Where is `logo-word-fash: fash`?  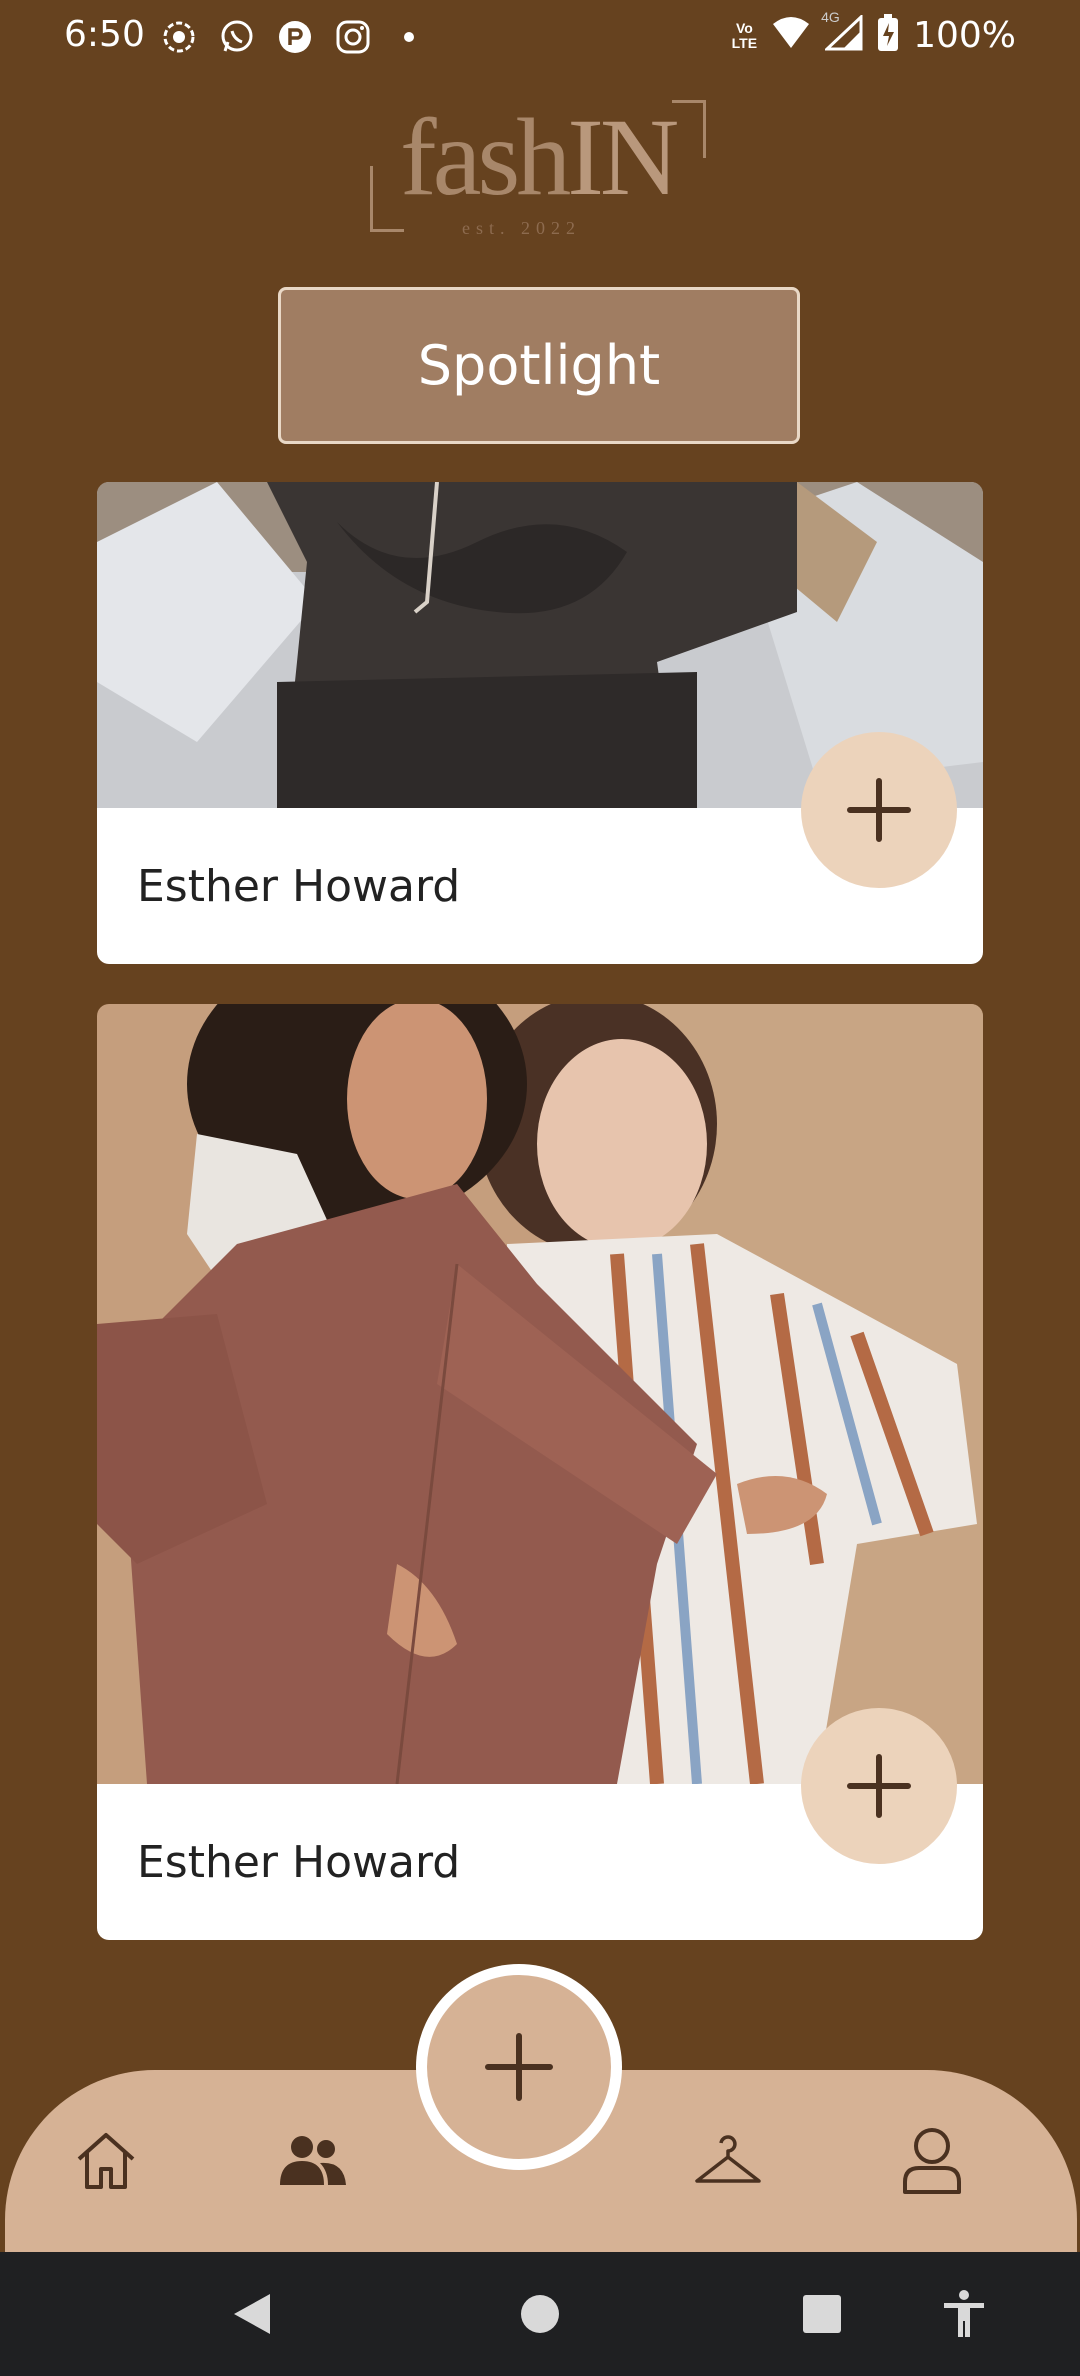
logo-word-fash: fash is located at coordinates (485, 157).